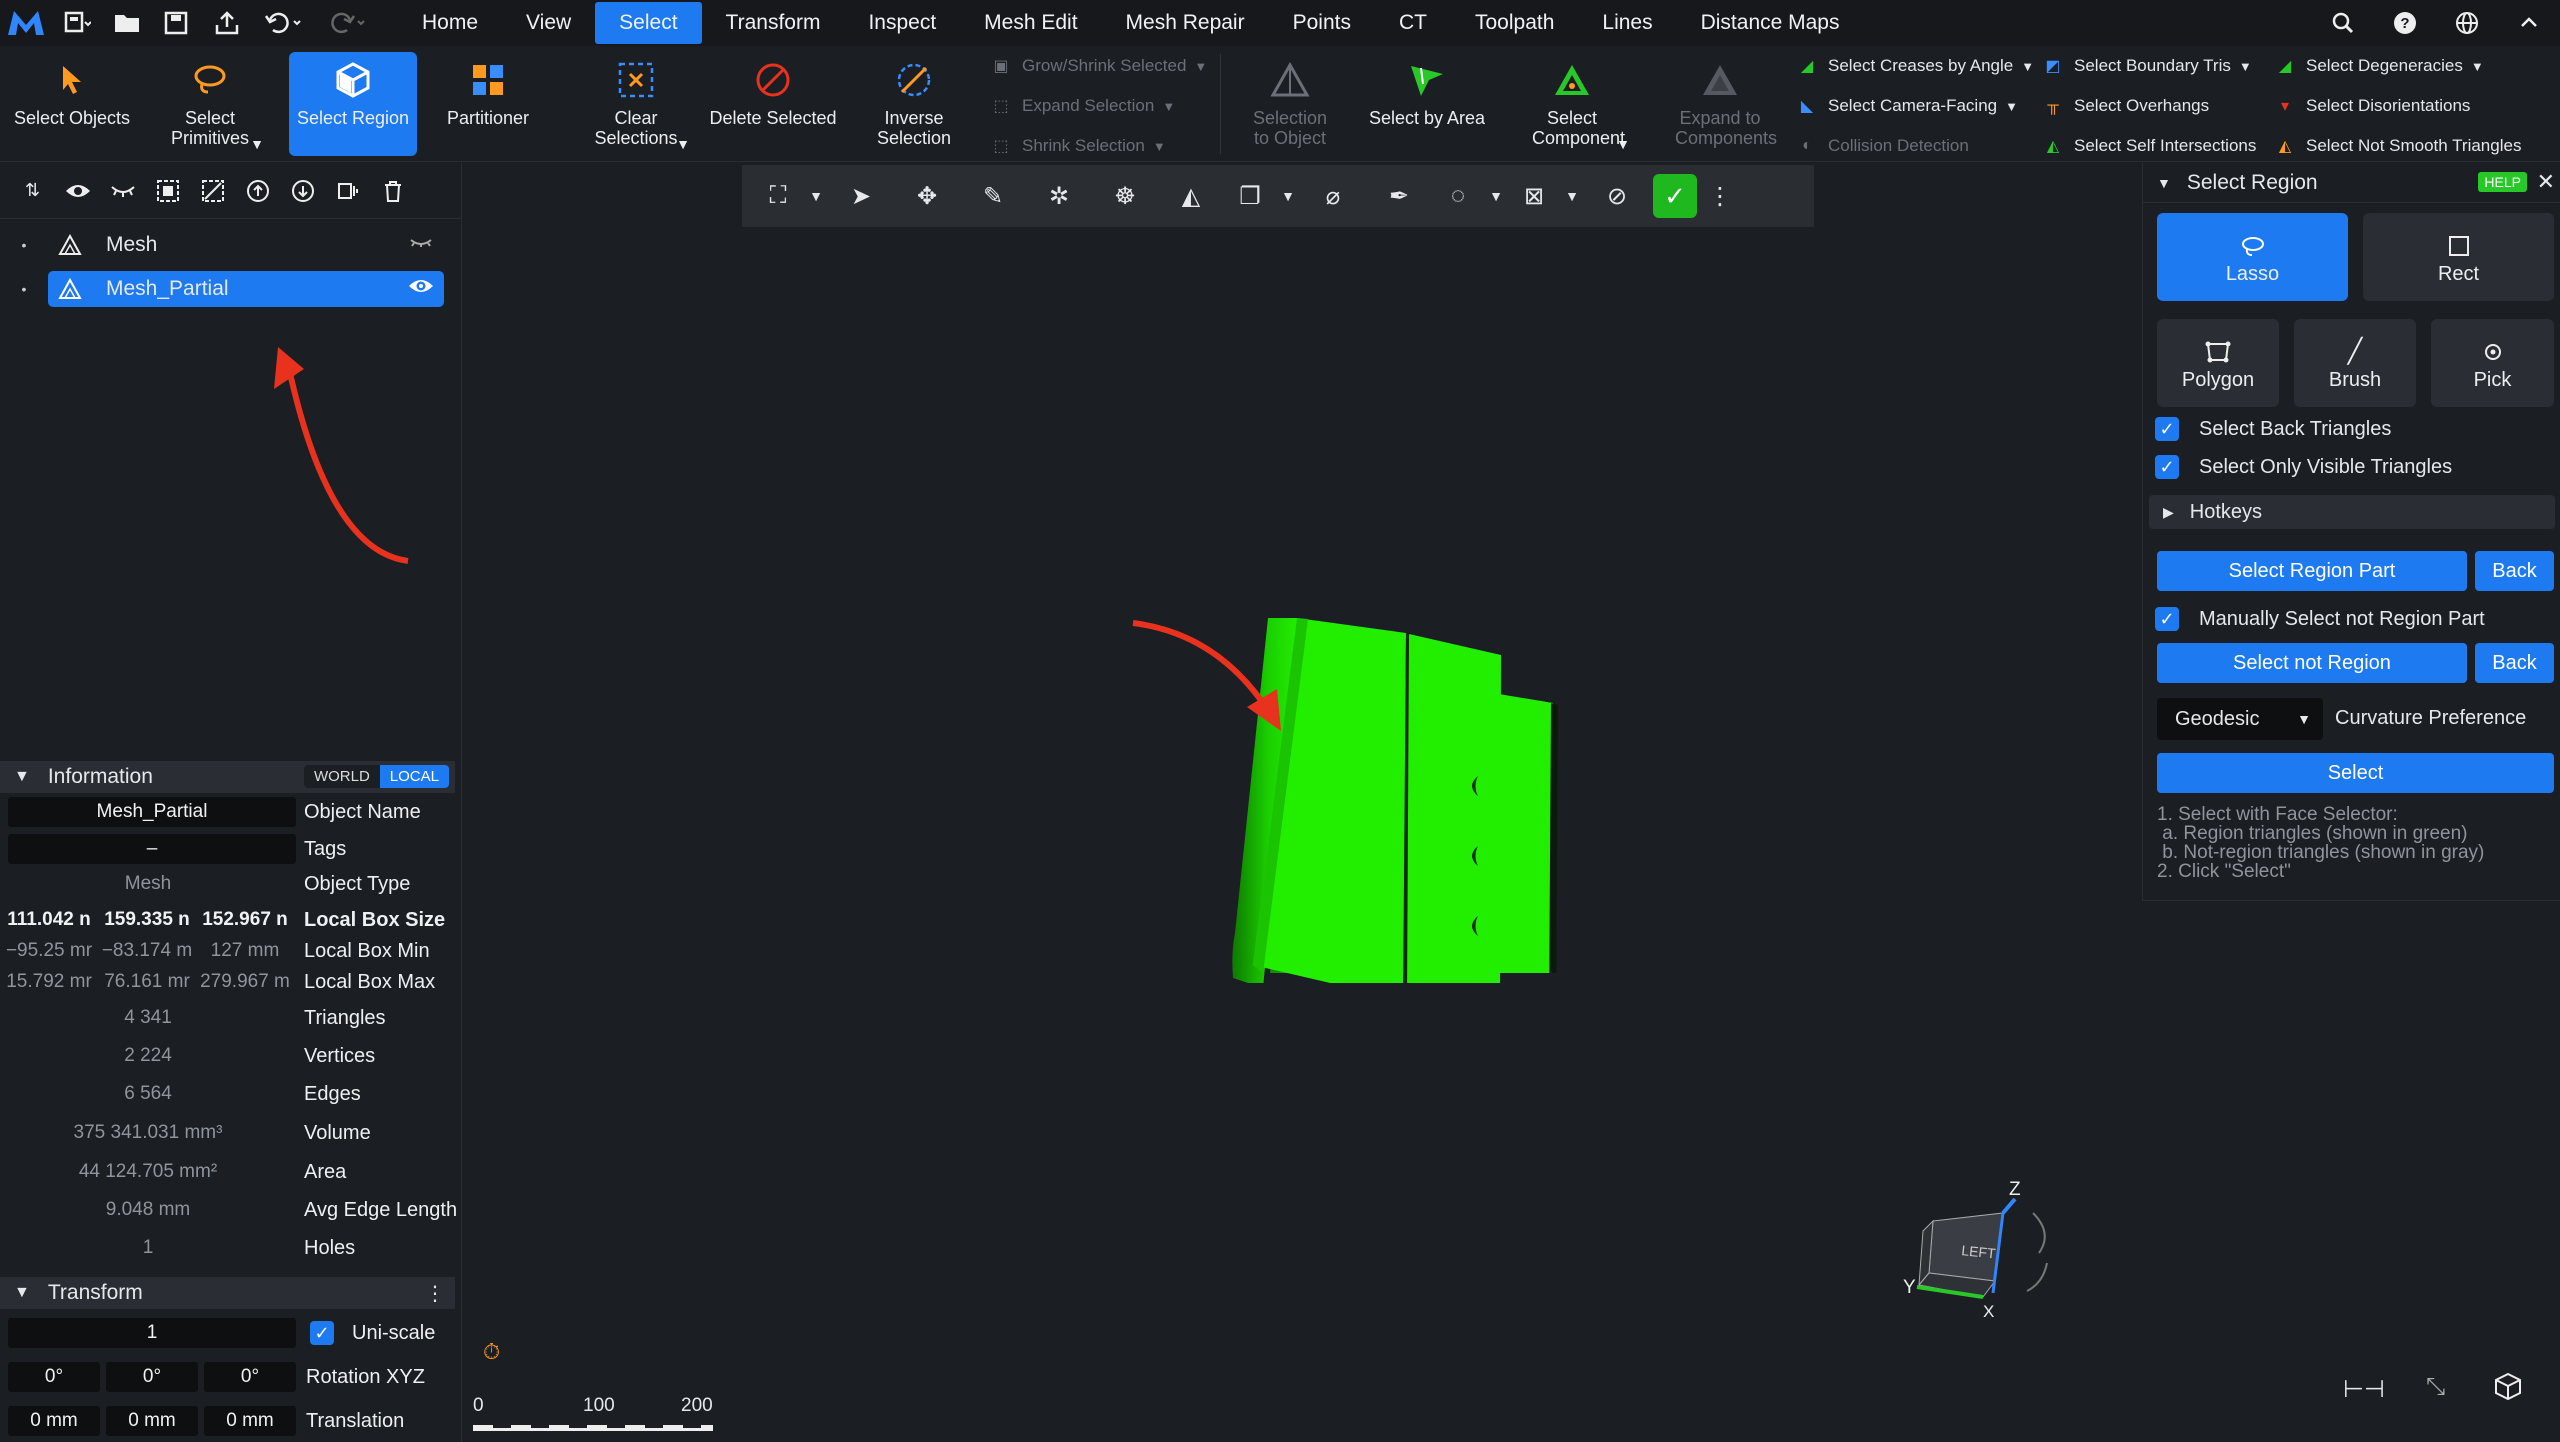 This screenshot has height=1442, width=2560. Describe the element at coordinates (1059, 196) in the screenshot. I see `transform-gizmo-icon: ✲` at that location.